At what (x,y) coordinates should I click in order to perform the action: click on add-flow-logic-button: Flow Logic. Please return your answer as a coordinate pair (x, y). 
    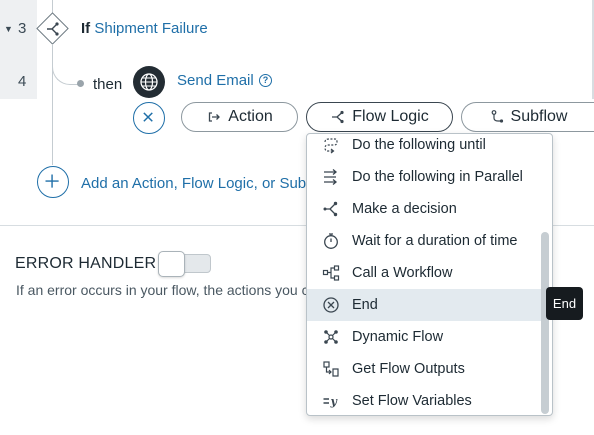
    Looking at the image, I should click on (379, 117).